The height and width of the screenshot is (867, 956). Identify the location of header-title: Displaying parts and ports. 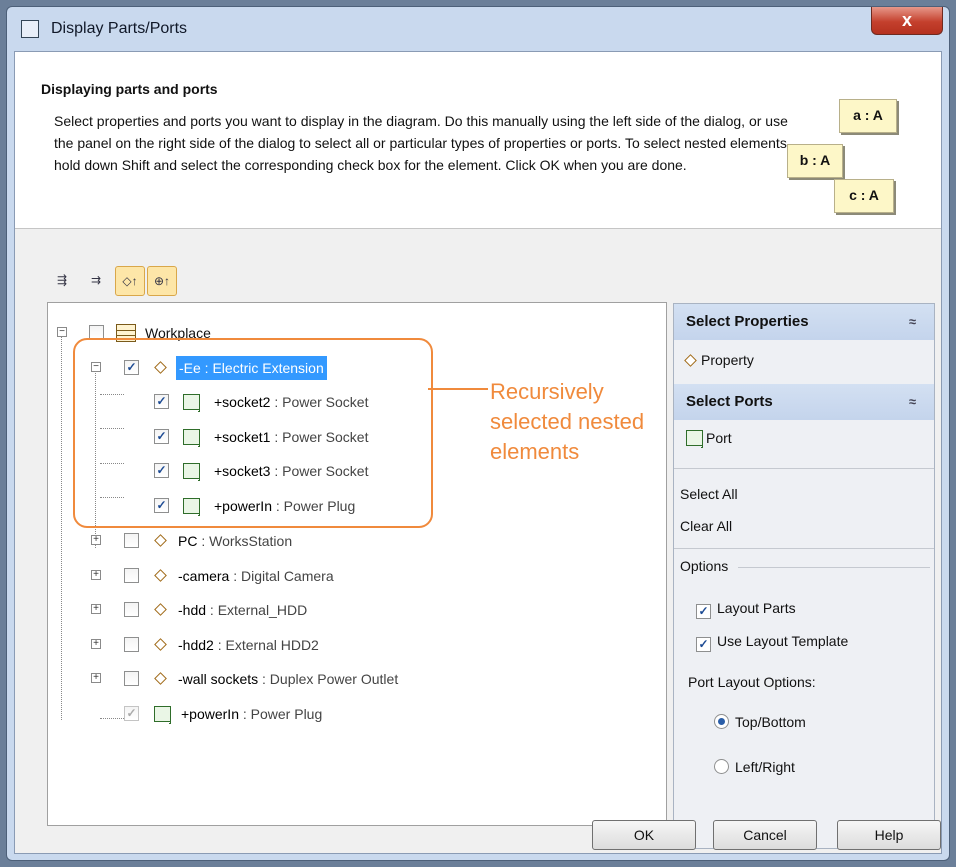
(129, 89).